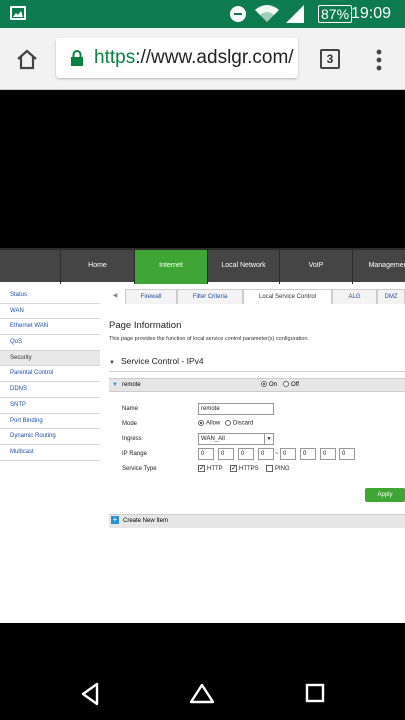  I want to click on svc-ping-checkbox: PING, so click(278, 468).